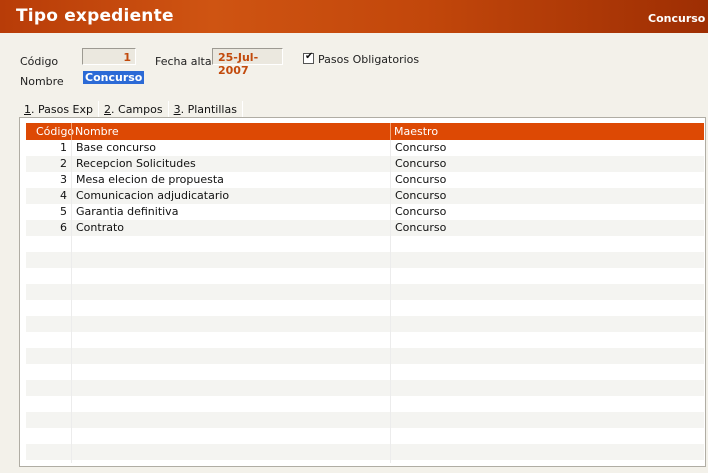 This screenshot has height=473, width=708. I want to click on checkmark-icon: ✔, so click(309, 56).